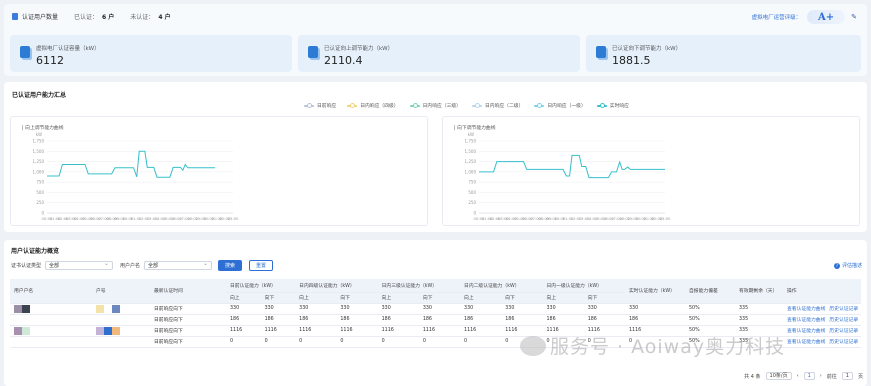 The height and width of the screenshot is (386, 871). What do you see at coordinates (619, 106) in the screenshot?
I see `legend-label: 实时响应` at bounding box center [619, 106].